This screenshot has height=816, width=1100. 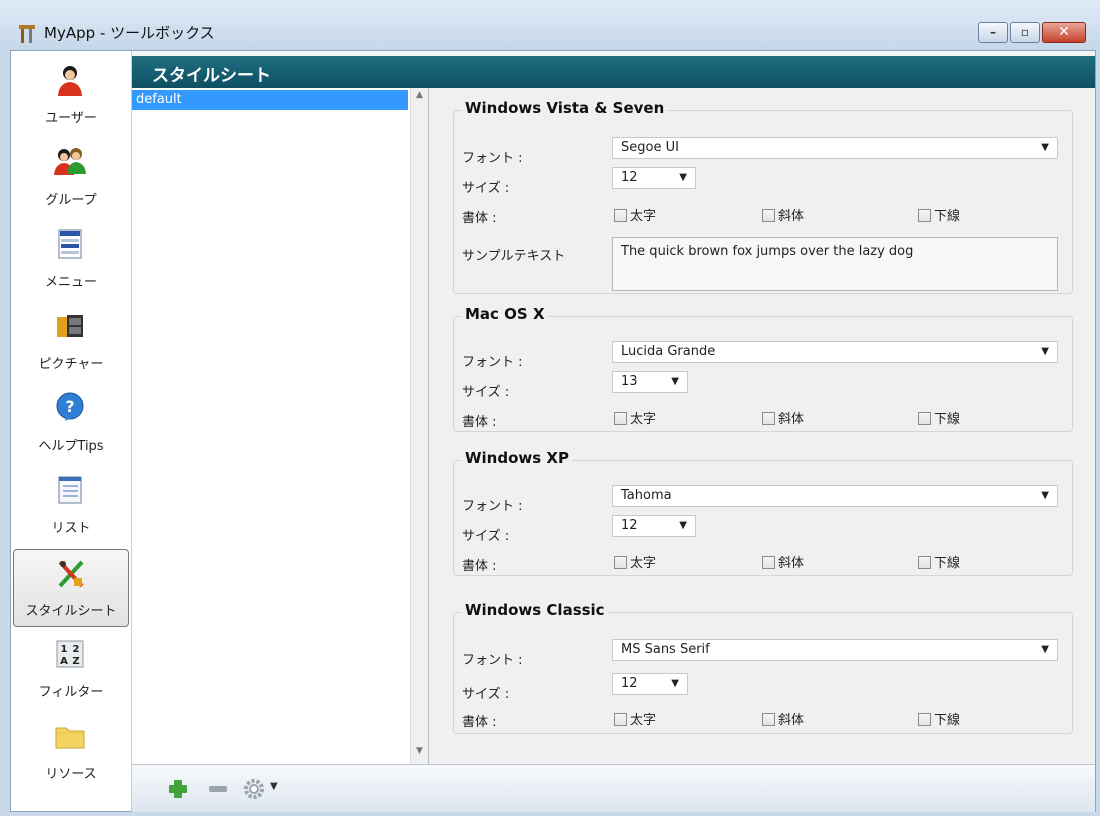 What do you see at coordinates (254, 789) in the screenshot?
I see `gear-icon` at bounding box center [254, 789].